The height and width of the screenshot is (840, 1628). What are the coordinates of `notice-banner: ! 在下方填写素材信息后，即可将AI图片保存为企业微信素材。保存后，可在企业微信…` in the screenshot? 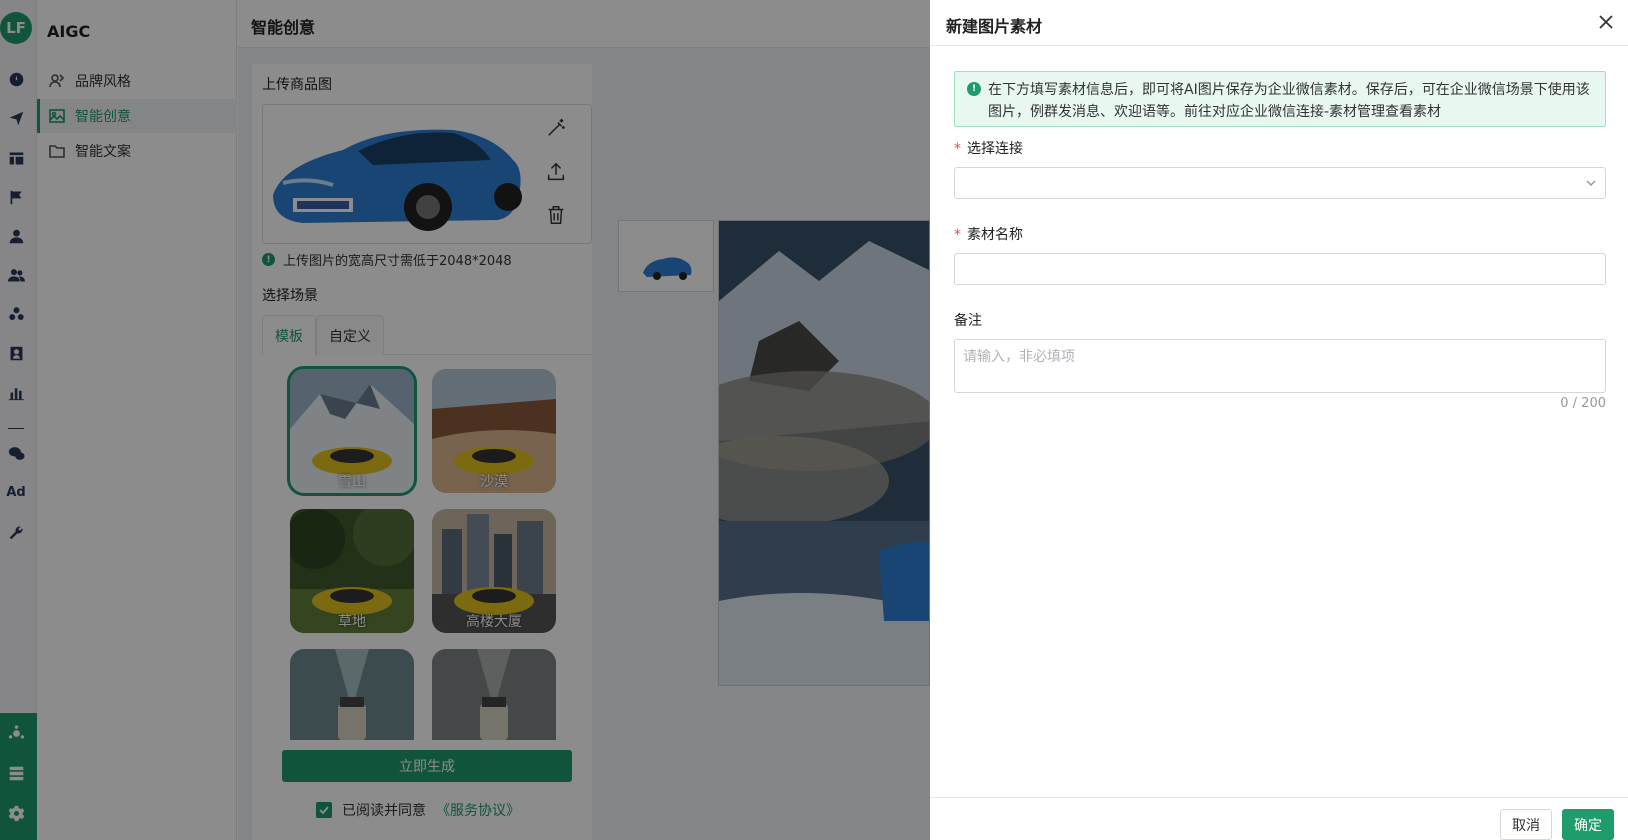 It's located at (1280, 99).